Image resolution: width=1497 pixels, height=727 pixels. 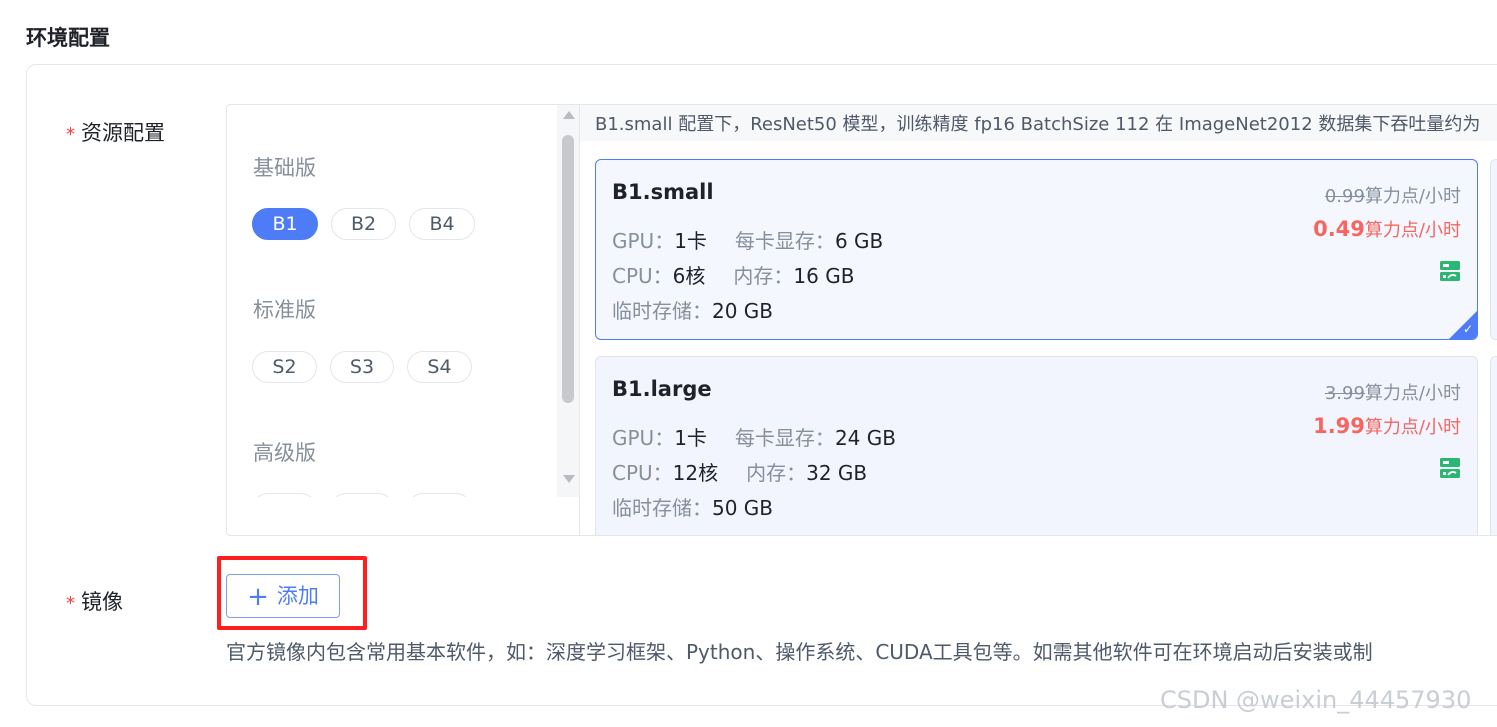 What do you see at coordinates (442, 224) in the screenshot?
I see `tier-chip-b4: B4` at bounding box center [442, 224].